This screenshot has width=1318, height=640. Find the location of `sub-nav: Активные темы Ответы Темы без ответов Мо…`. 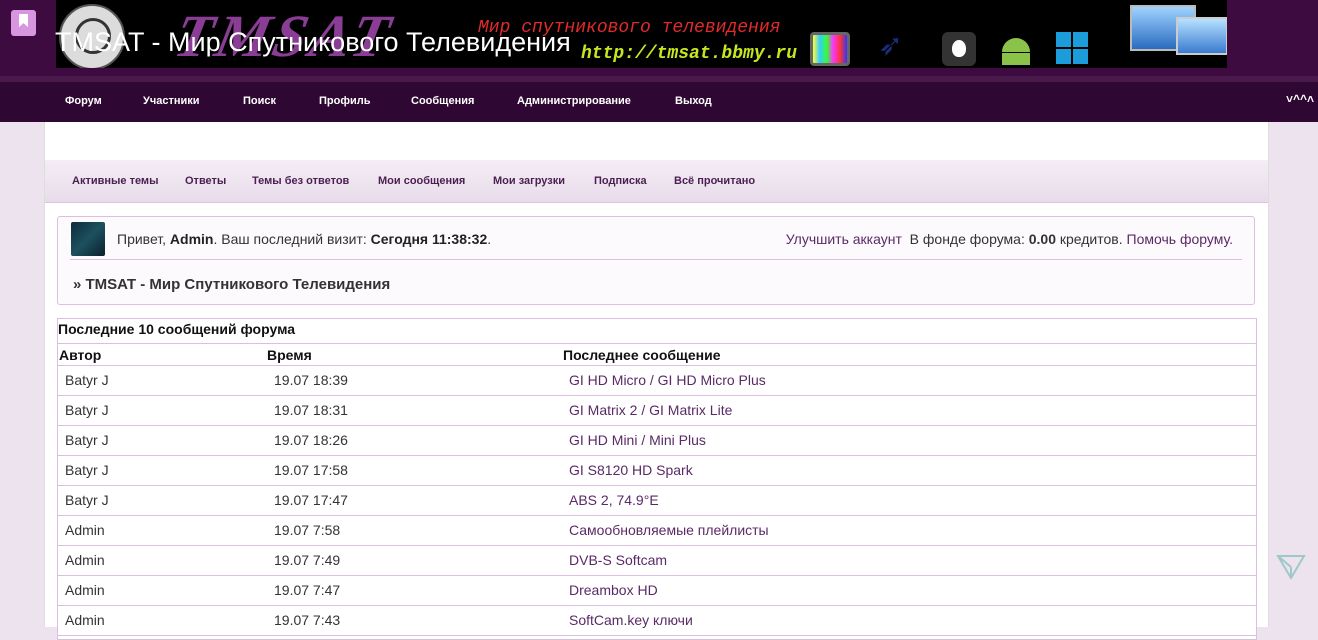

sub-nav: Активные темы Ответы Темы без ответов Мо… is located at coordinates (656, 181).